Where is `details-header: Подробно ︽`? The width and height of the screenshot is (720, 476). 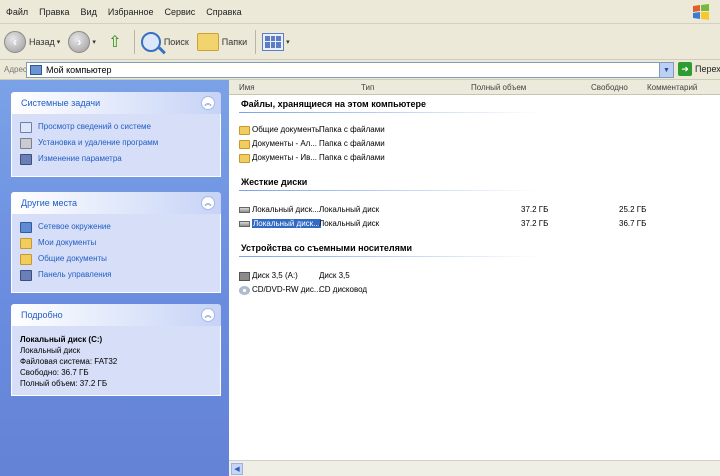 details-header: Подробно ︽ is located at coordinates (116, 315).